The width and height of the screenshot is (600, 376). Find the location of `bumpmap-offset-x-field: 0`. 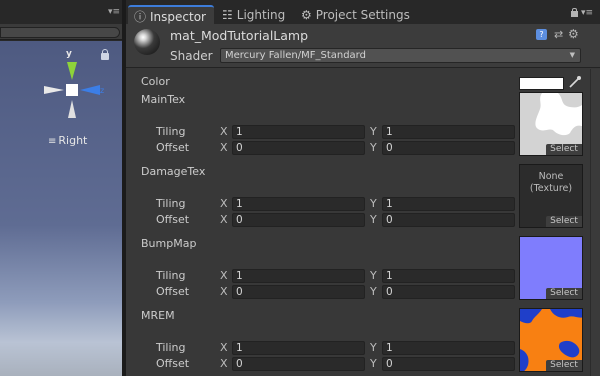

bumpmap-offset-x-field: 0 is located at coordinates (298, 292).